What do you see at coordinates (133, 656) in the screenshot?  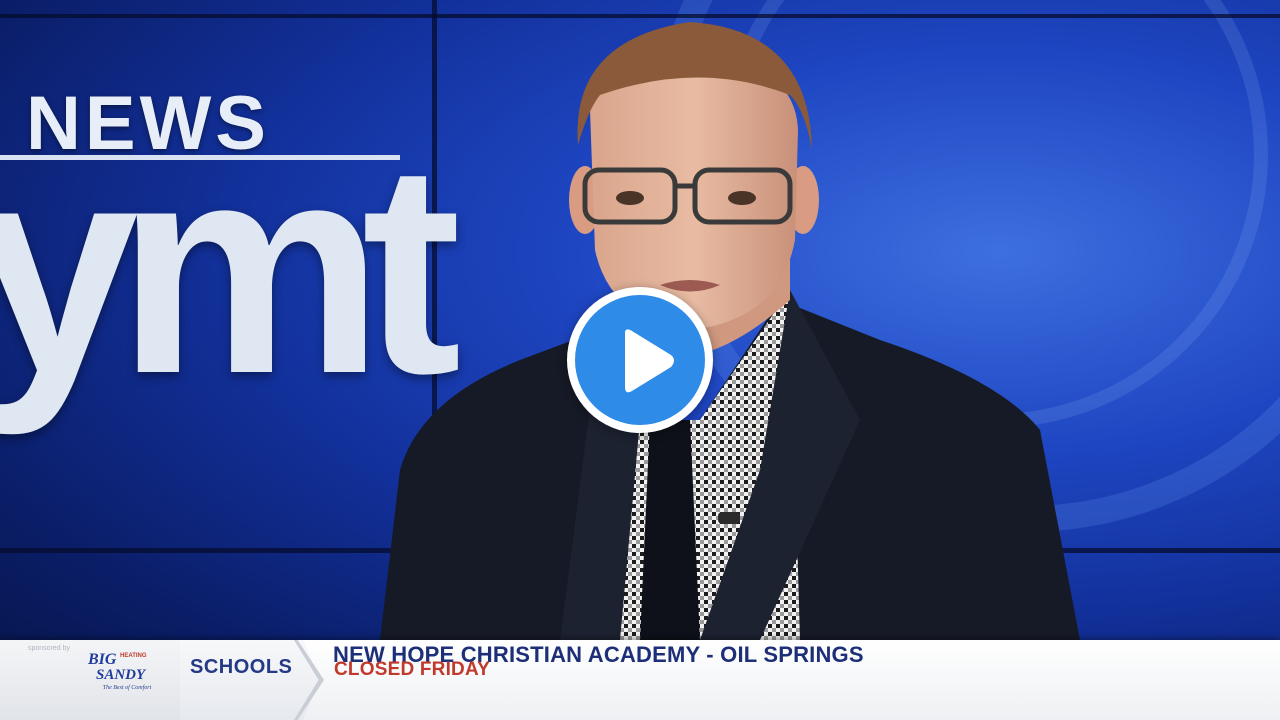 I see `sponsor-logo-small: HEATING` at bounding box center [133, 656].